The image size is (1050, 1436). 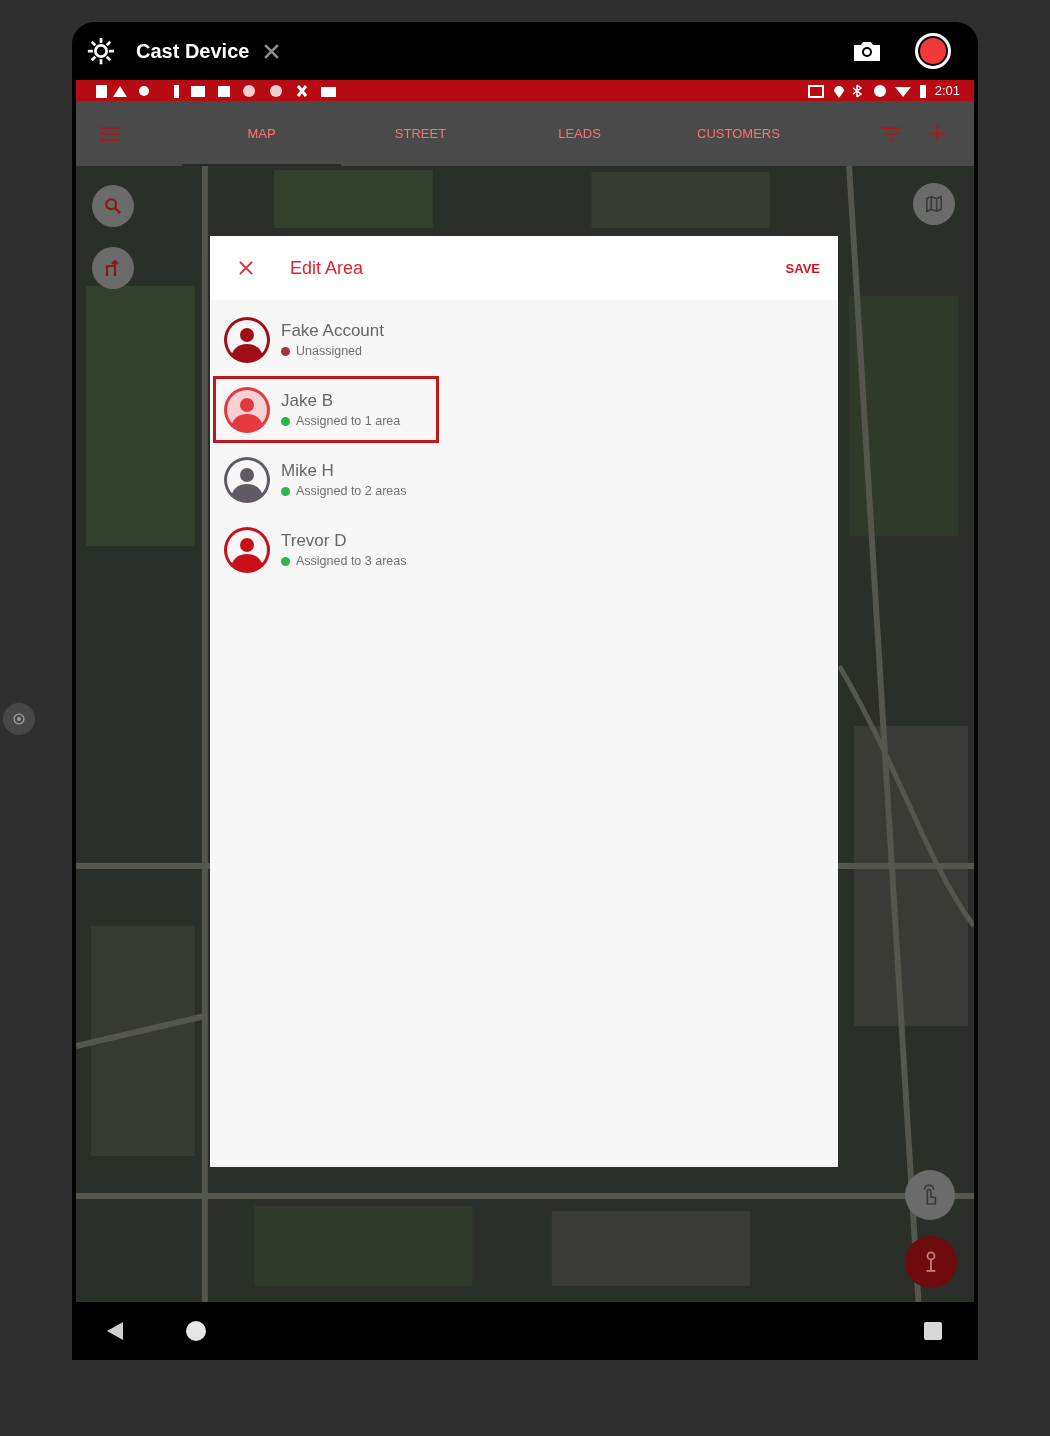 What do you see at coordinates (348, 421) in the screenshot?
I see `user-status: Assigned to 1 area` at bounding box center [348, 421].